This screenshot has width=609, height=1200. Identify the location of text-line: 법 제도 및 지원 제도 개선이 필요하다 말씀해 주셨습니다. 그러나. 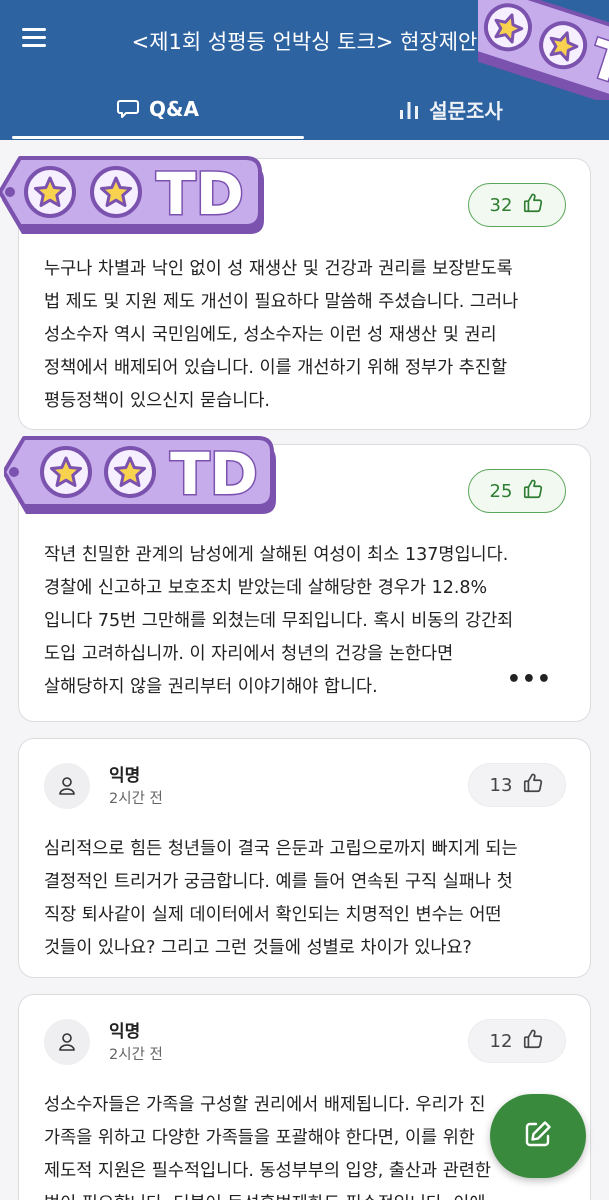
(281, 302).